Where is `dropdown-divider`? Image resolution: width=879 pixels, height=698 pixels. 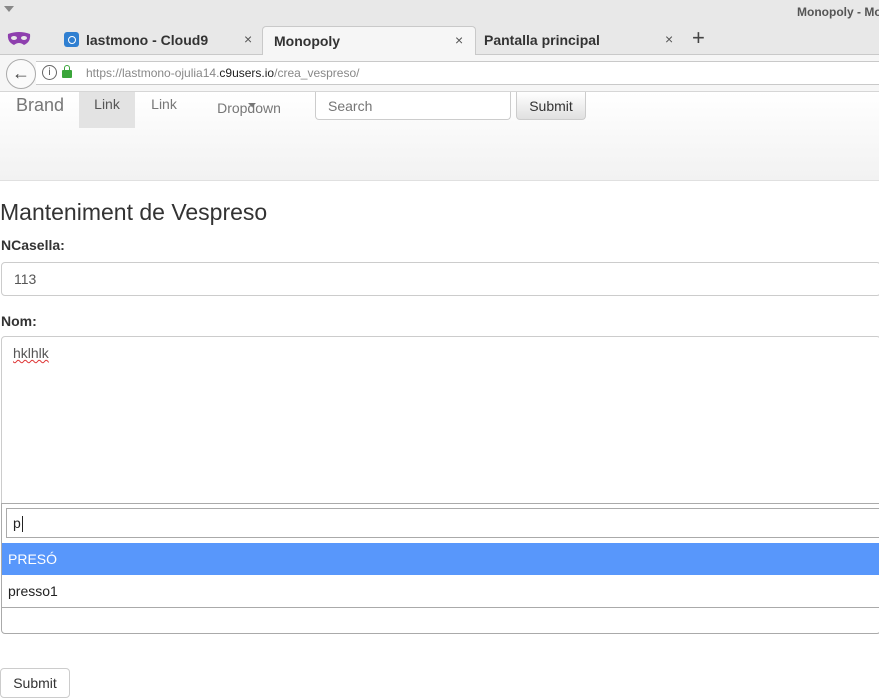 dropdown-divider is located at coordinates (440, 607).